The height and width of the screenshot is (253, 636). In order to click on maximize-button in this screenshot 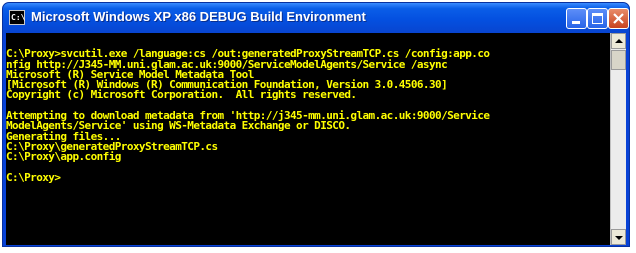, I will do `click(597, 18)`.